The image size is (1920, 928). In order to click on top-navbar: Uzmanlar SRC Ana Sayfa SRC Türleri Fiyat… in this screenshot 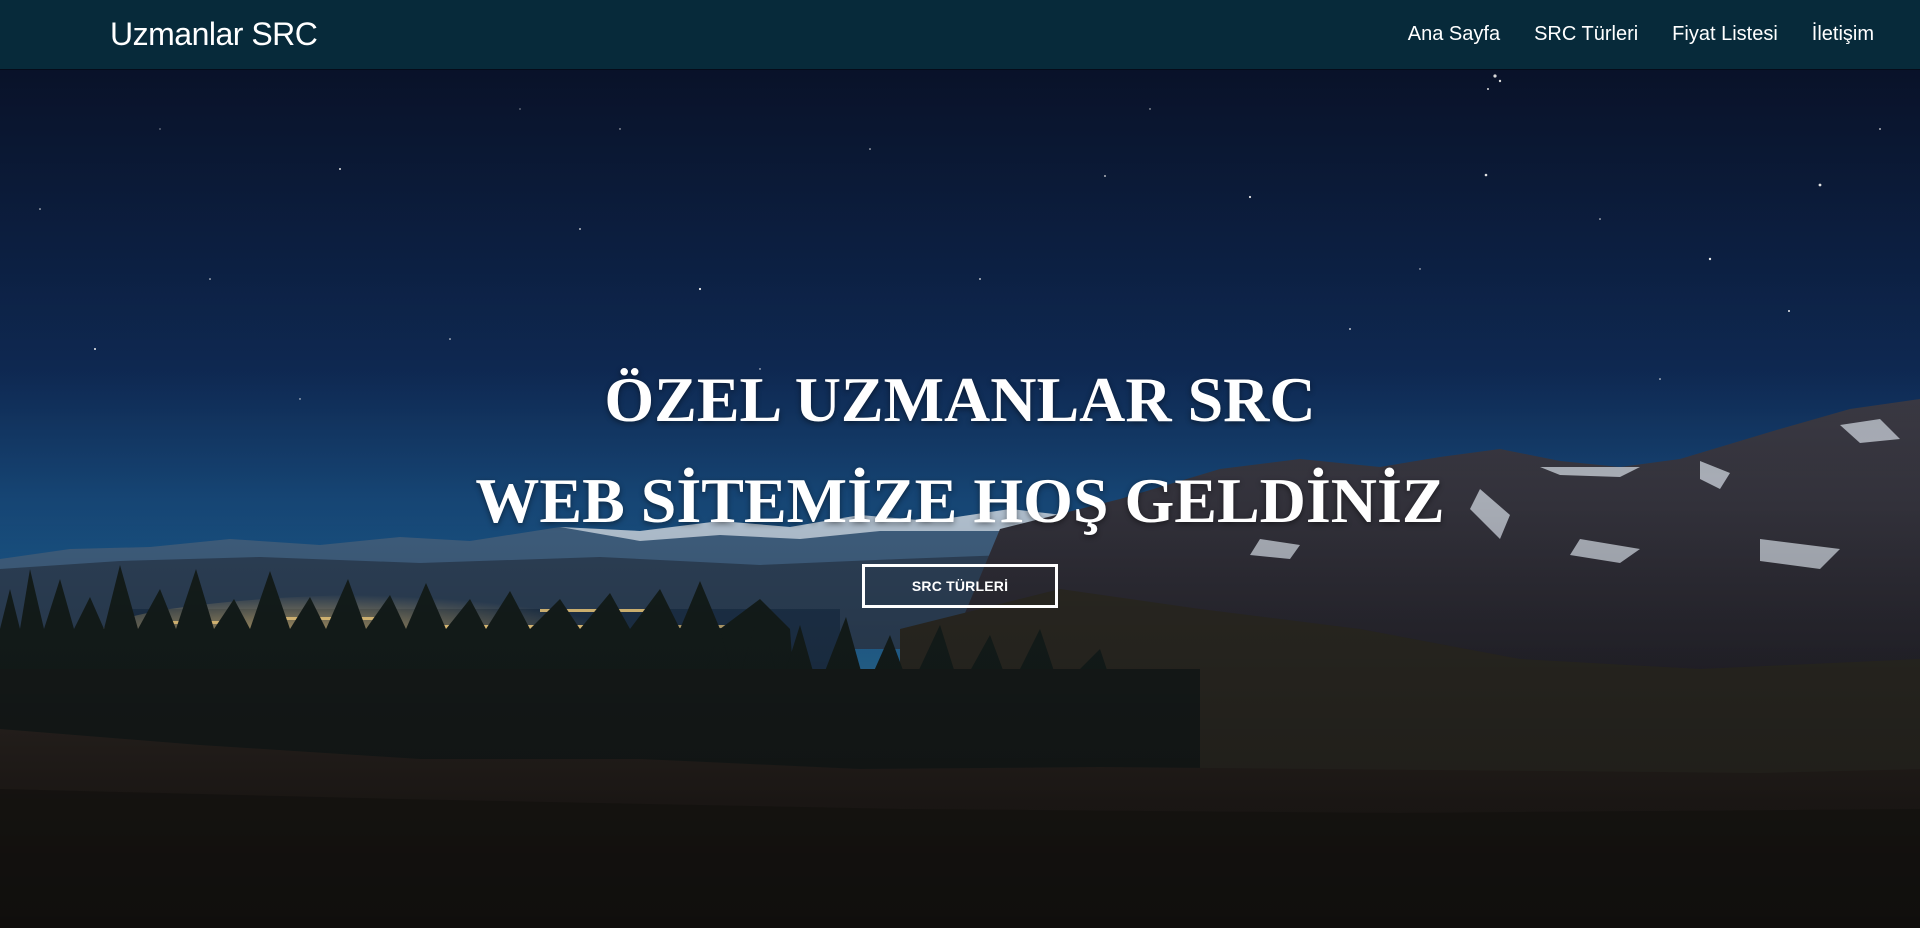, I will do `click(960, 34)`.